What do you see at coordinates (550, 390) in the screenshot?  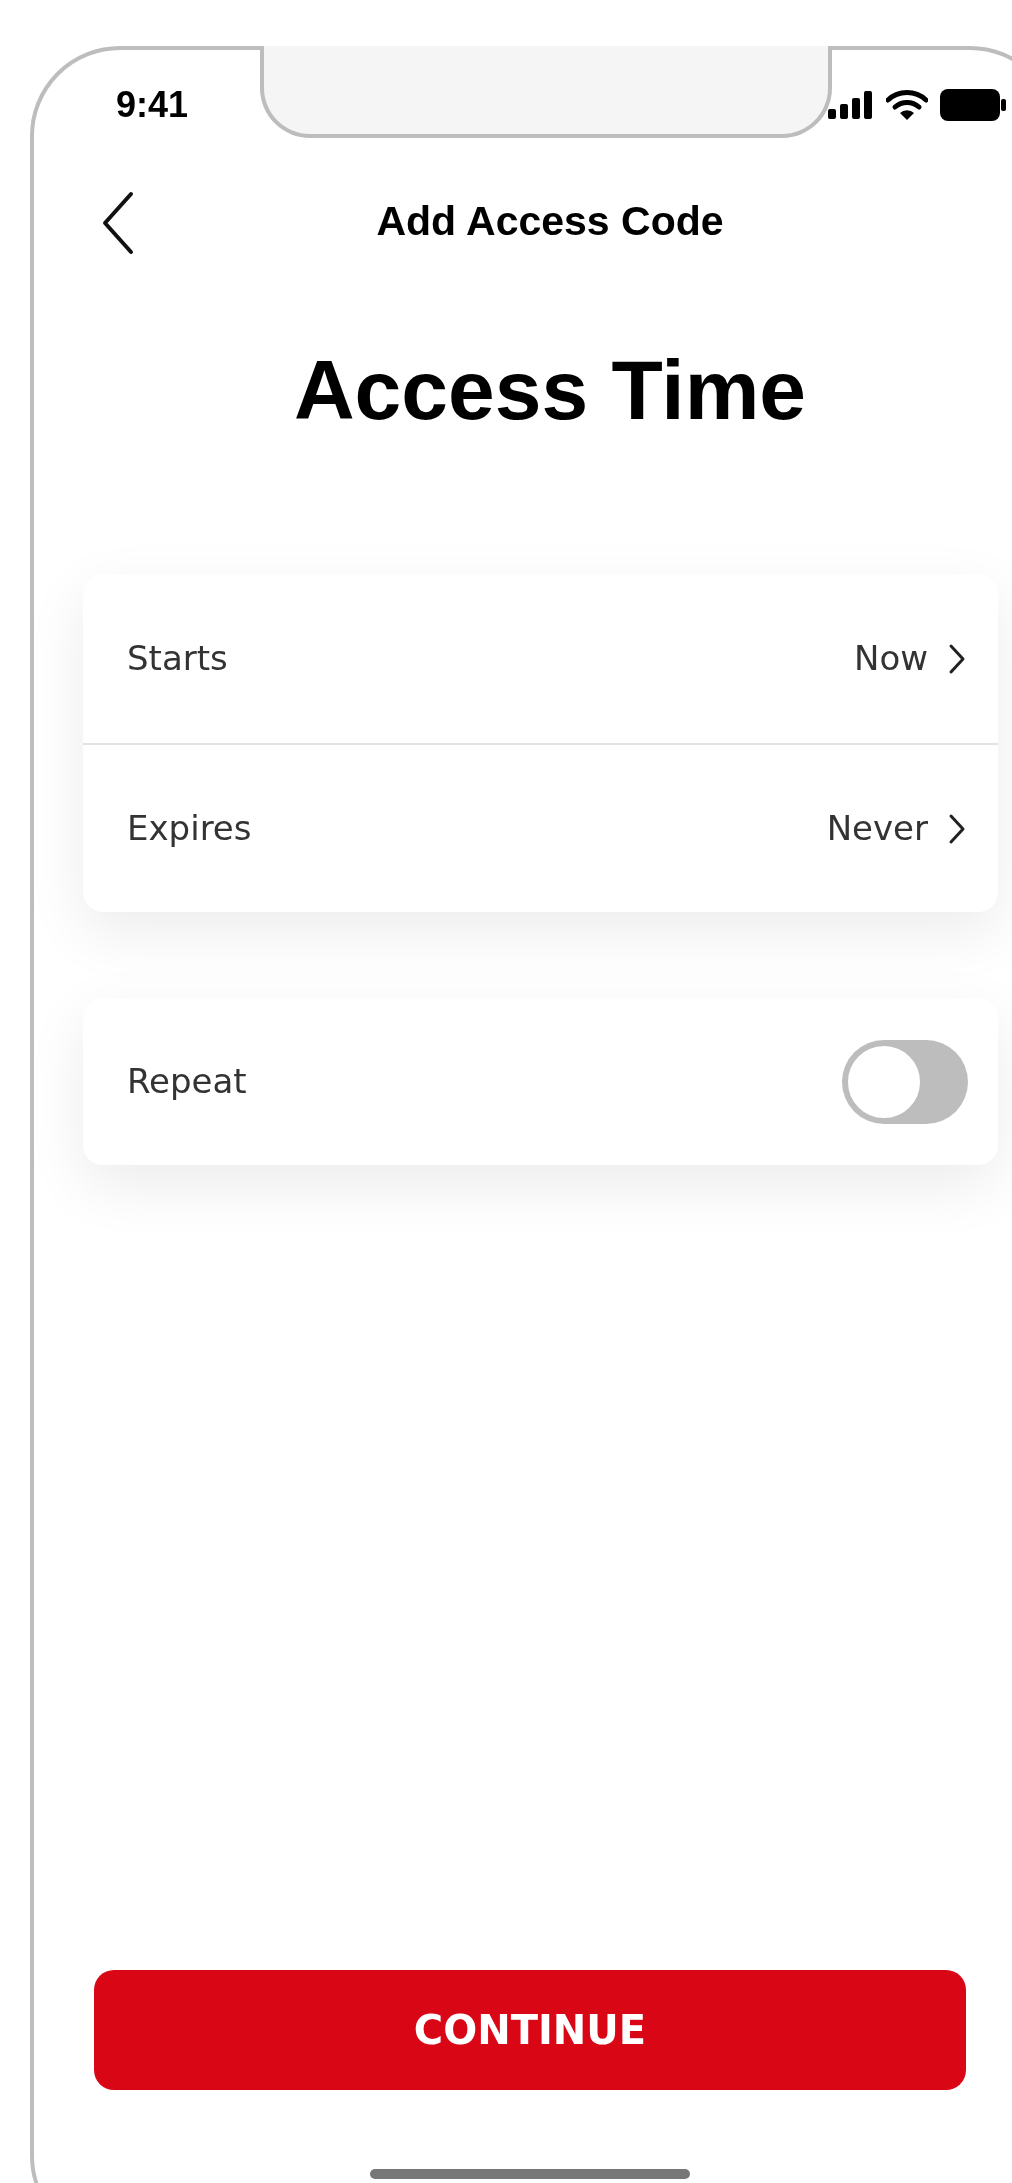 I see `page-heading: Access Time` at bounding box center [550, 390].